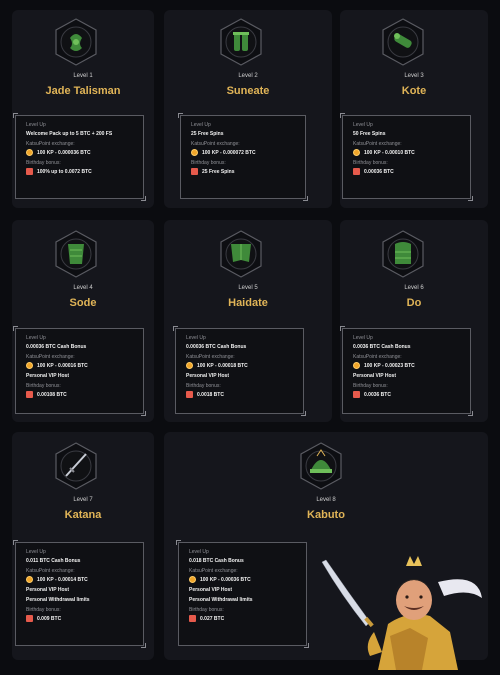  What do you see at coordinates (62, 366) in the screenshot?
I see `exchange-value: 100 KP - 0.00016 BTC` at bounding box center [62, 366].